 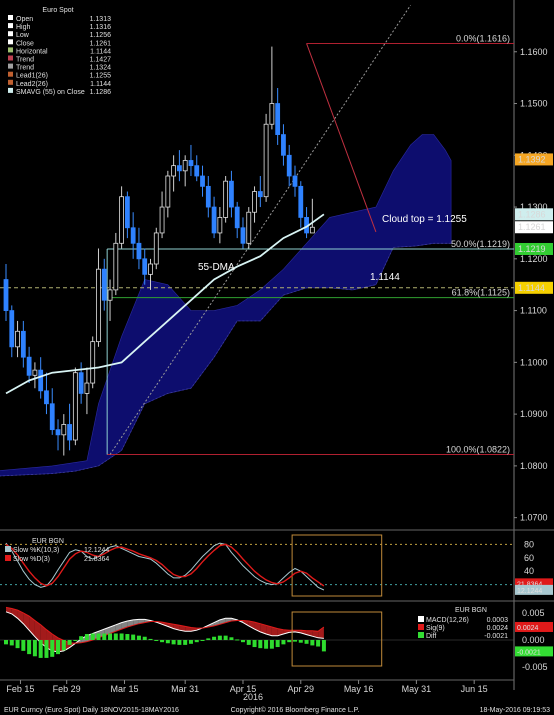 I want to click on macd-legend-swatch, so click(x=421, y=635).